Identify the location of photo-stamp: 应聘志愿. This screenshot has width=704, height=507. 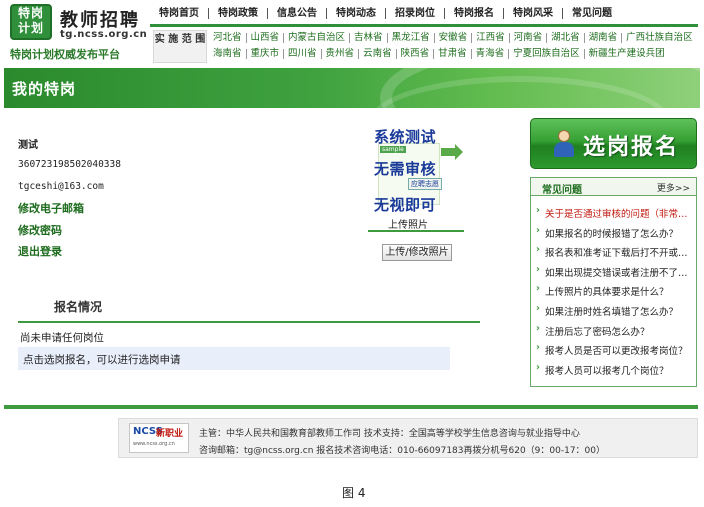
(425, 184).